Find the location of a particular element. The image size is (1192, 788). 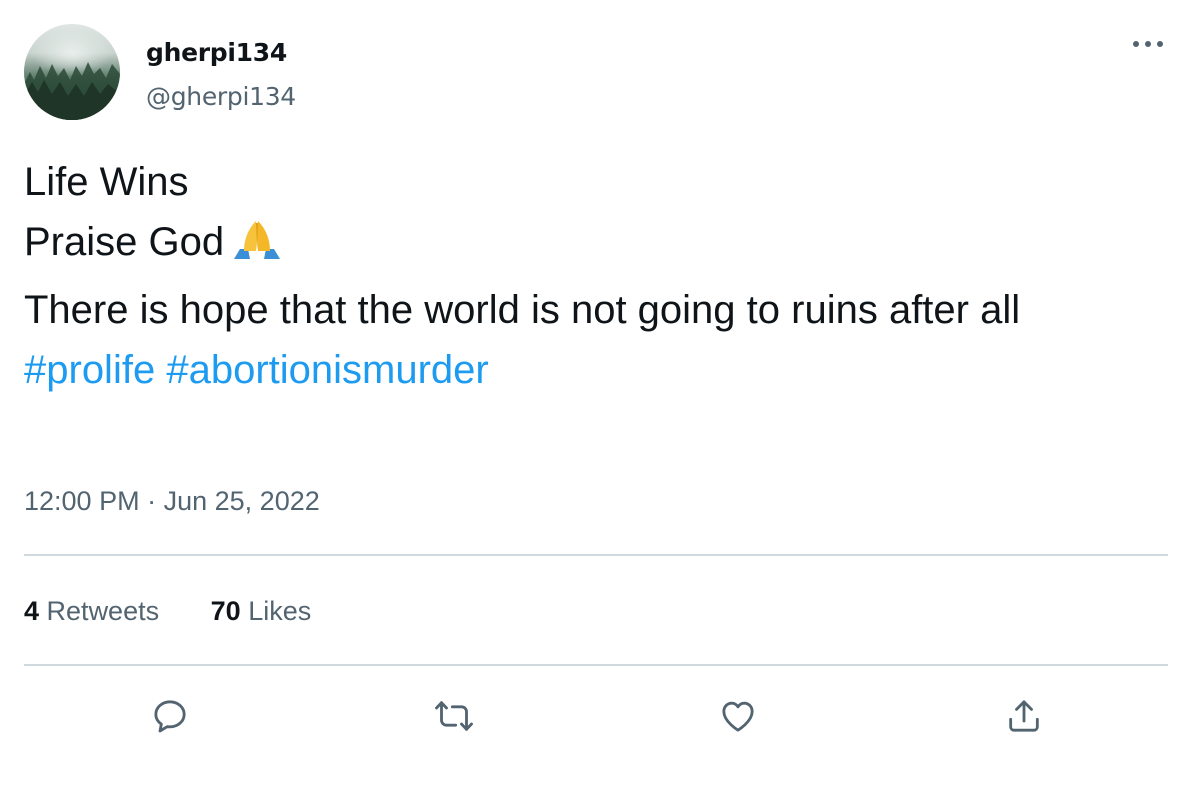

like-icon is located at coordinates (738, 716).